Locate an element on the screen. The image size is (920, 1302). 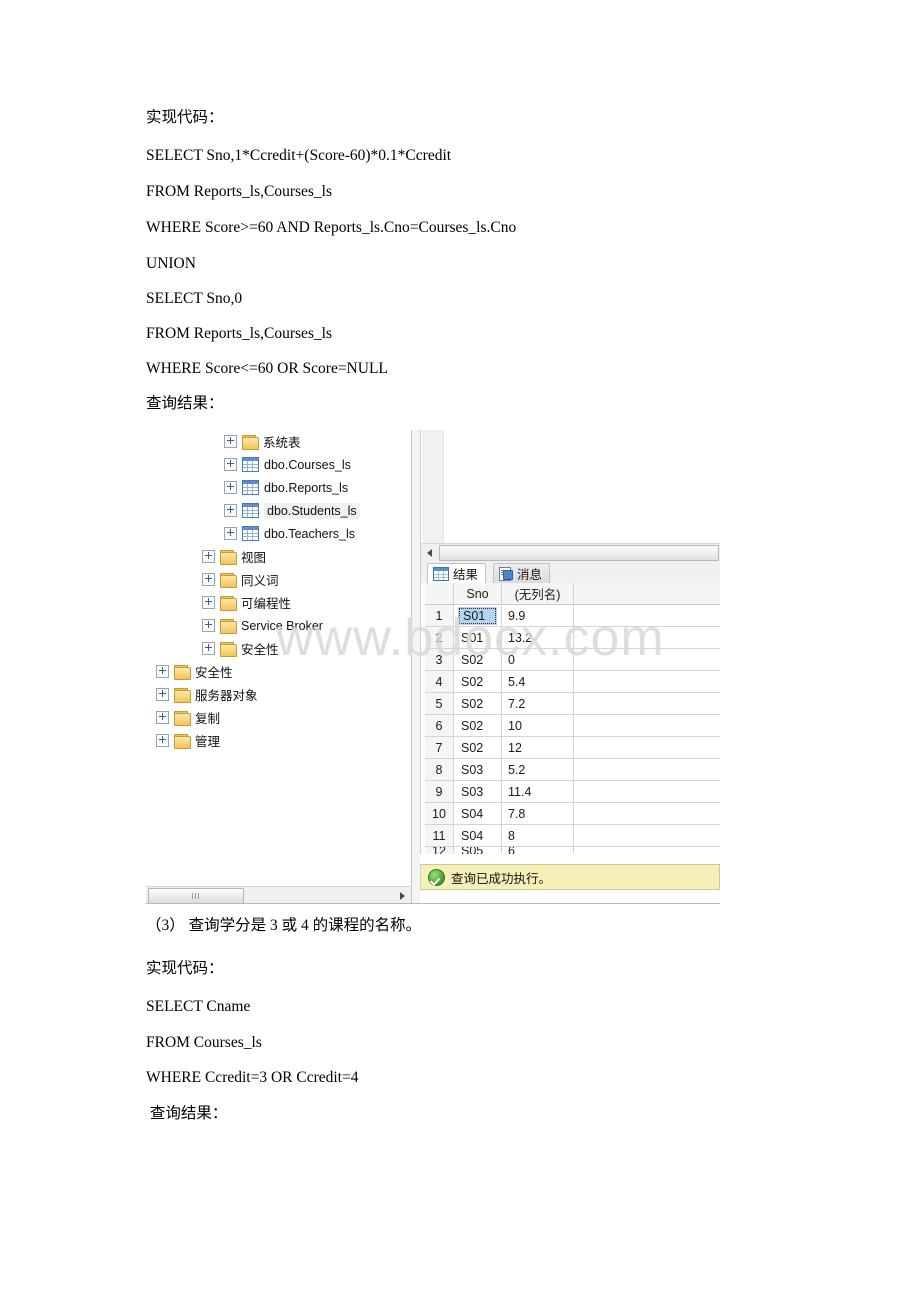
grid-cell-value: 11.4 is located at coordinates (538, 792).